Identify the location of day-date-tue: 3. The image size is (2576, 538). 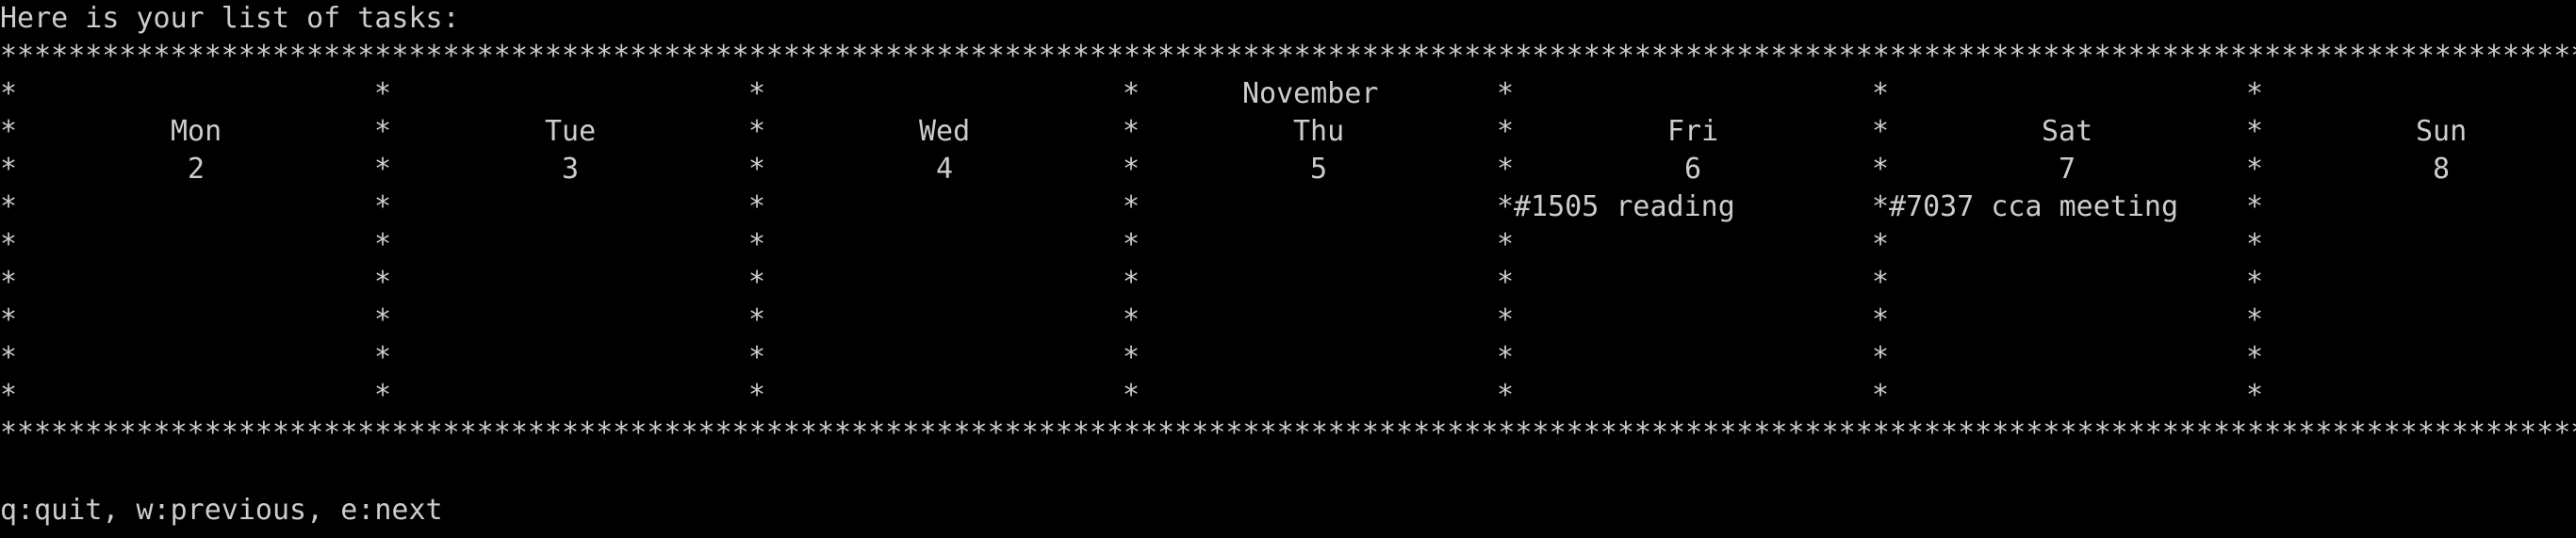
(571, 169).